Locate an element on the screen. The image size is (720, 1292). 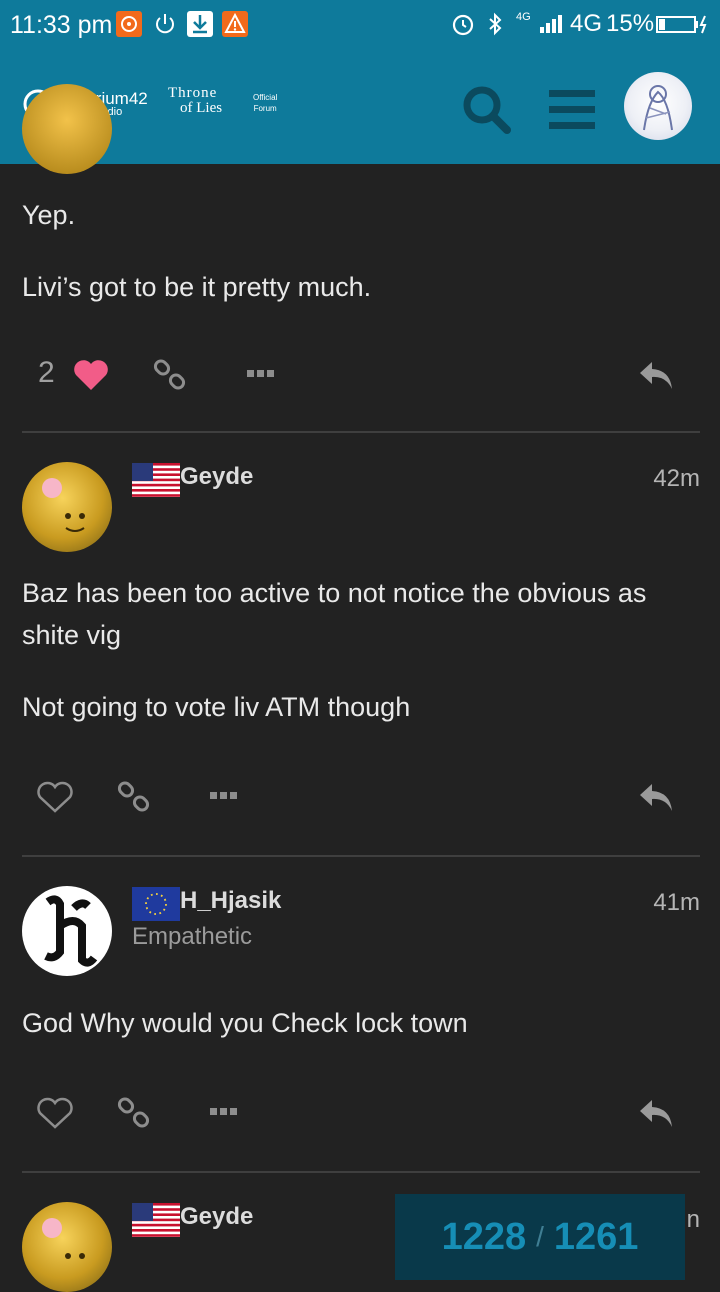
official-forum-tag: Official Forum is located at coordinates (265, 103).